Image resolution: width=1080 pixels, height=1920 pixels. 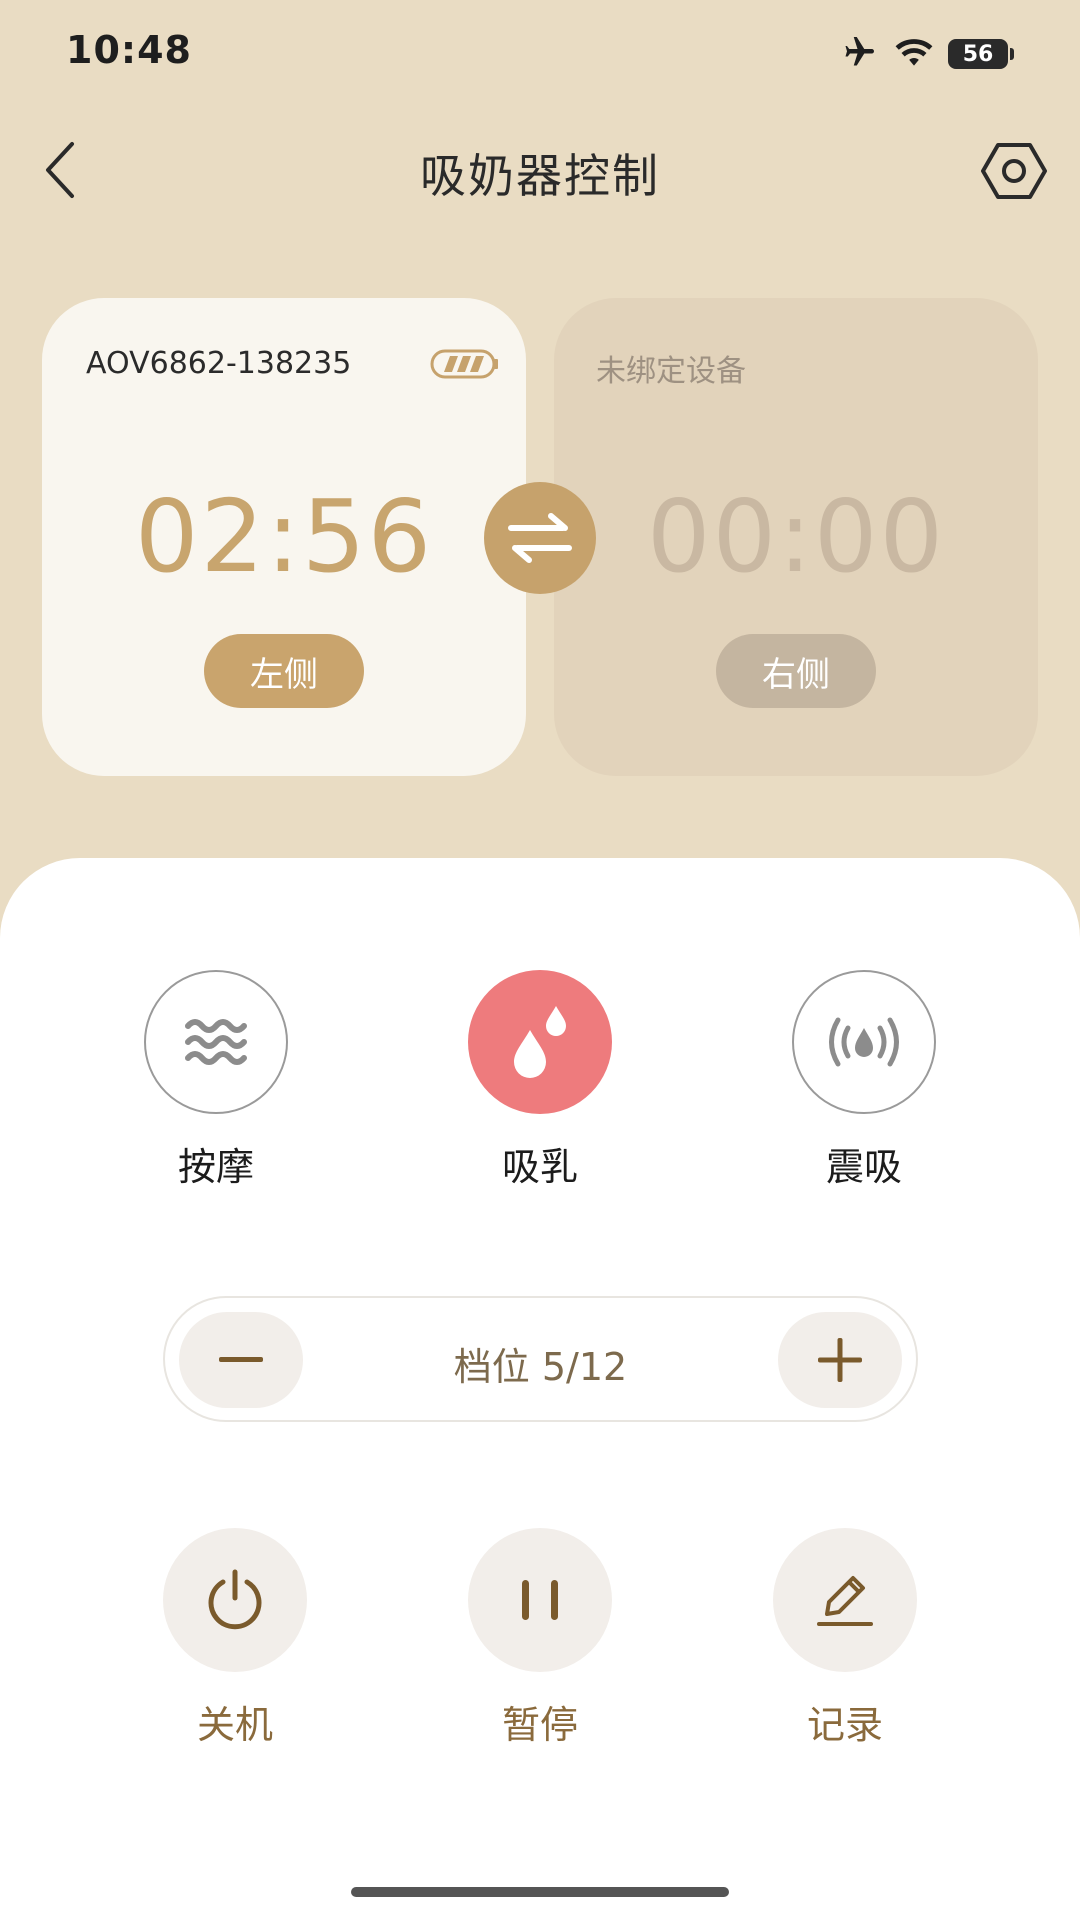 I want to click on mode-vibrate-suction: 震吸, so click(x=864, y=1080).